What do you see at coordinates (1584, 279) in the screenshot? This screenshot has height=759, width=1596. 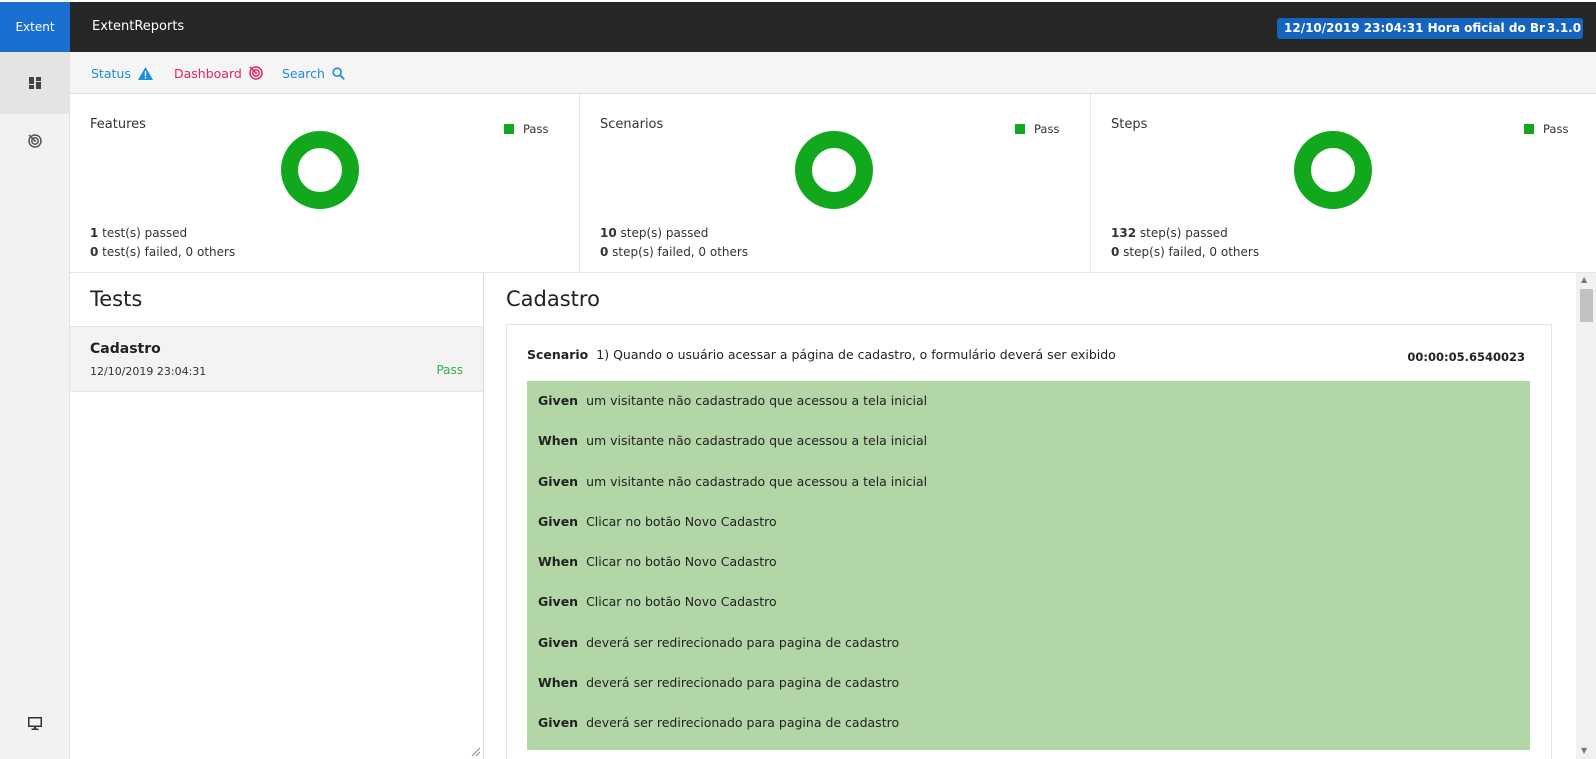 I see `scroll-up-arrow-icon: ▲` at bounding box center [1584, 279].